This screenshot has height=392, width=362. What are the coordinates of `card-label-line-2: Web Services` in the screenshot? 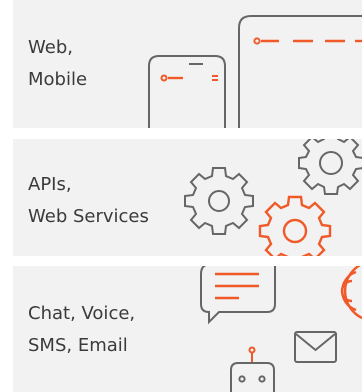 It's located at (88, 216).